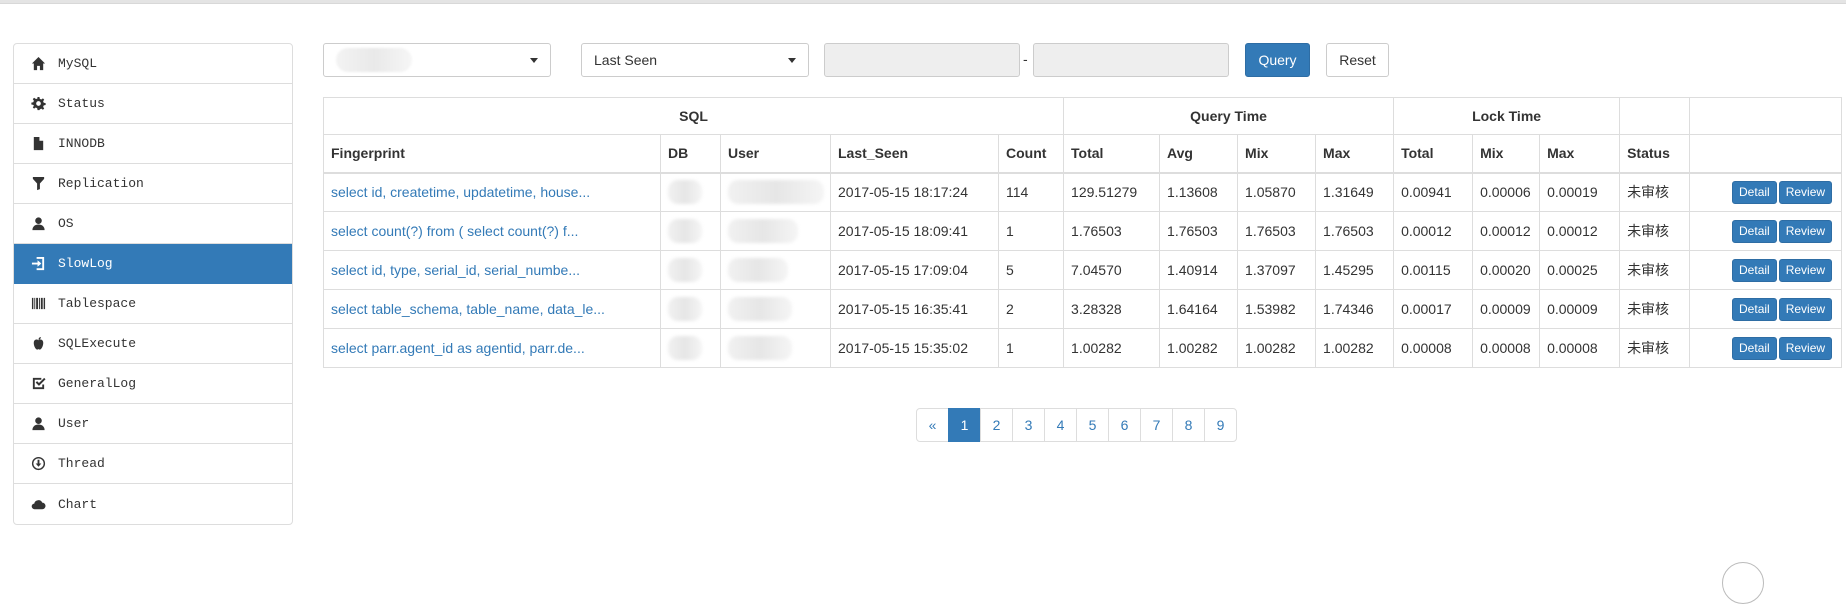 The width and height of the screenshot is (1846, 604). Describe the element at coordinates (685, 192) in the screenshot. I see `db-redacted` at that location.